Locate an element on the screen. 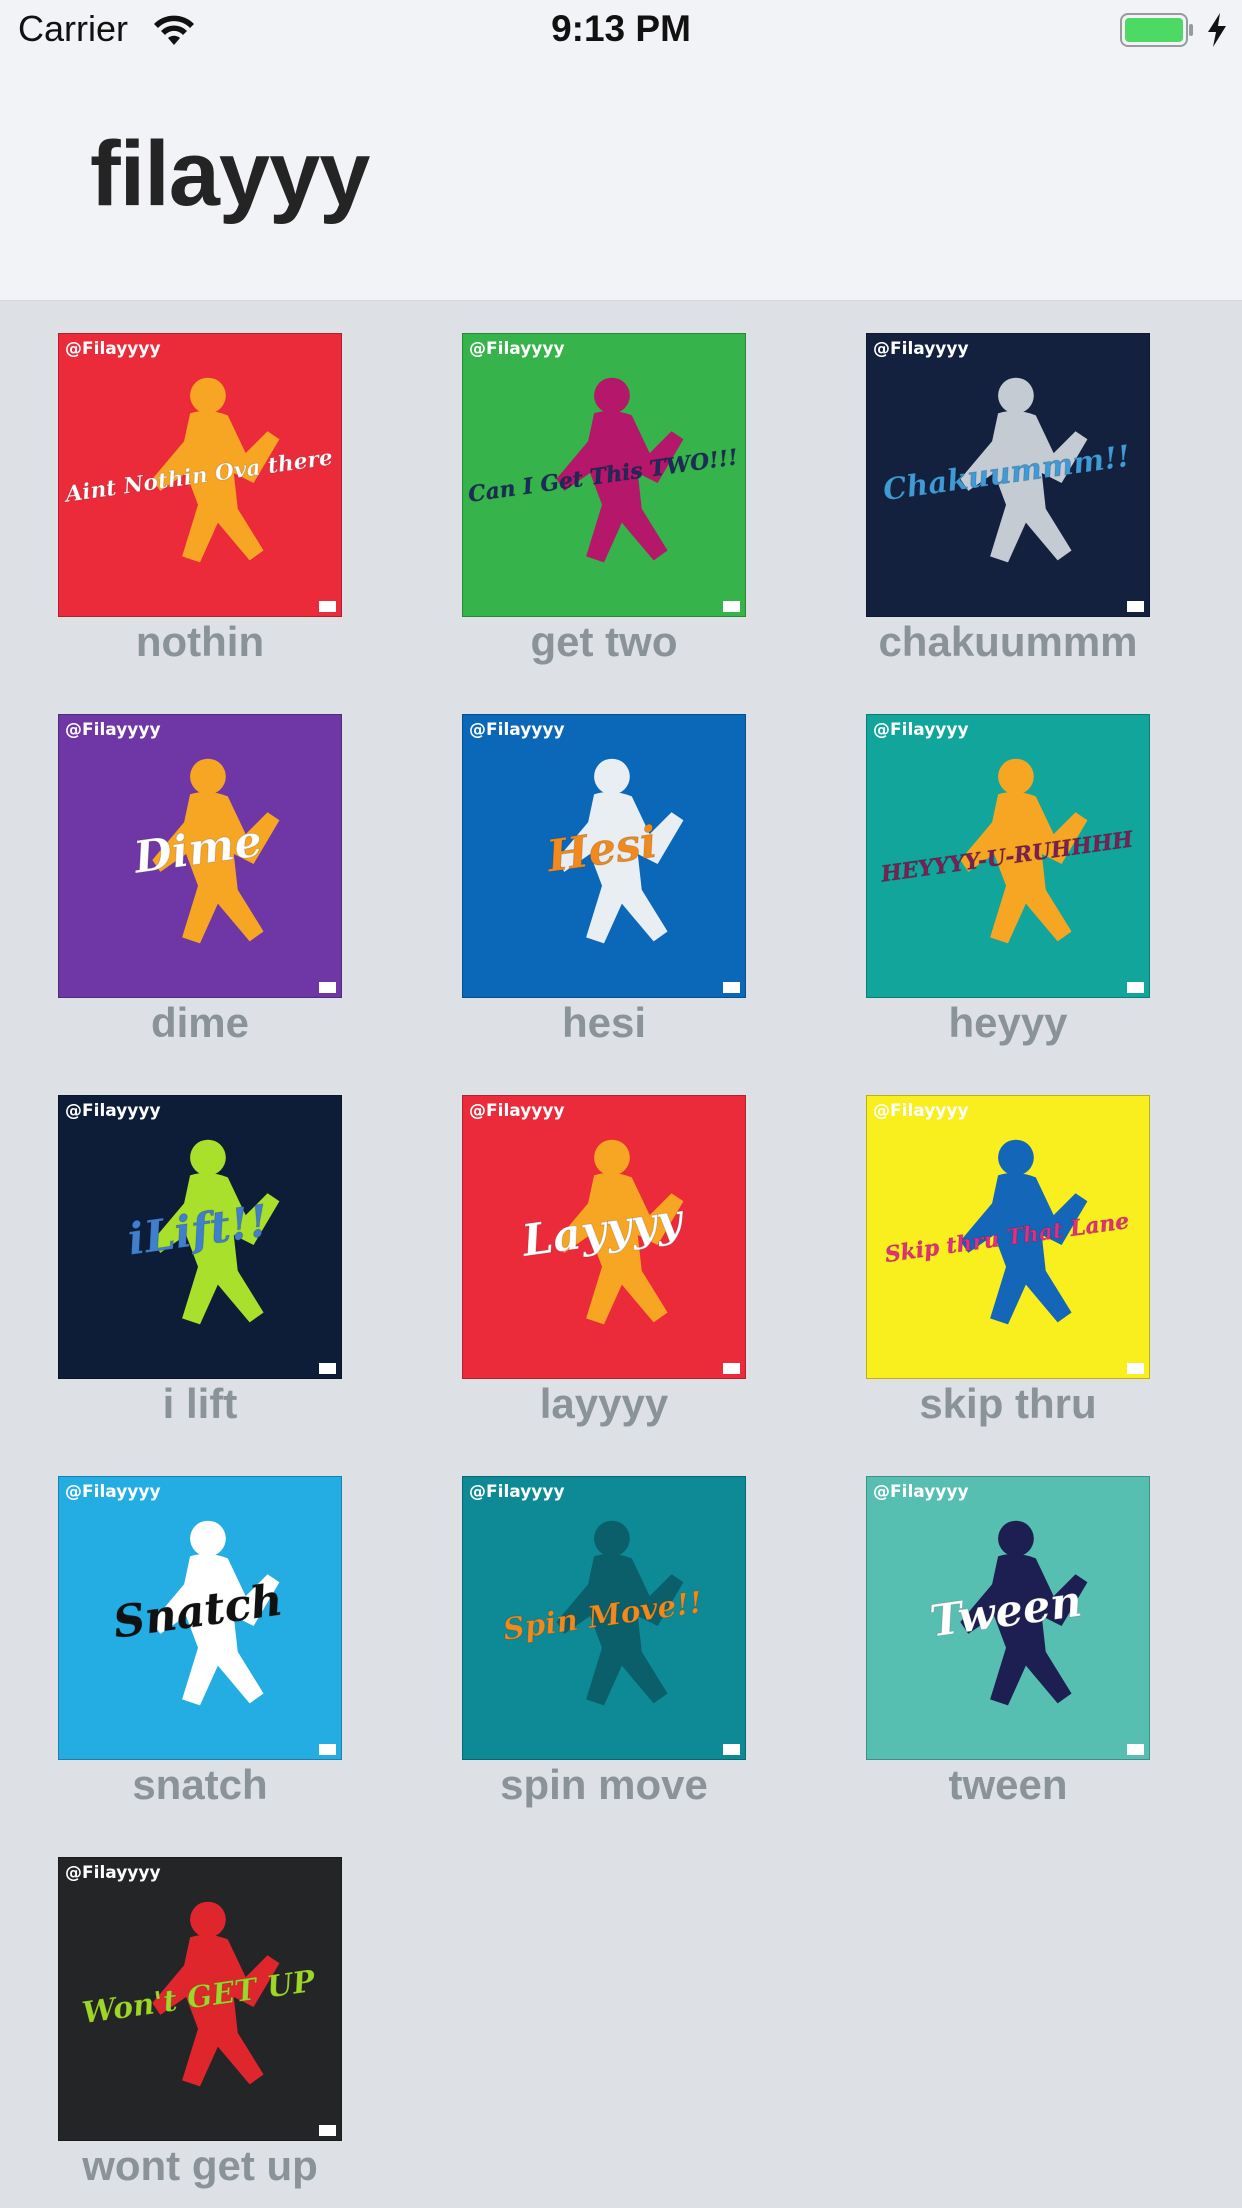  sticker-image: Layyyy @Filayyyy is located at coordinates (604, 1237).